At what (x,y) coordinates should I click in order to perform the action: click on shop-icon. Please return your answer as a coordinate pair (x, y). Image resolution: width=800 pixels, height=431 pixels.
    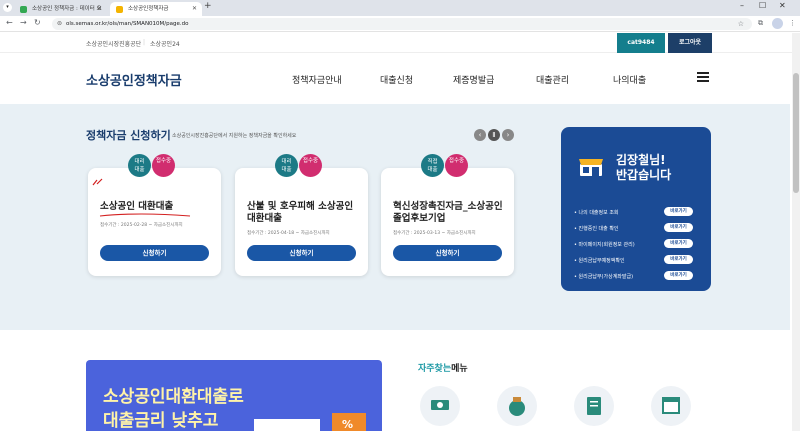
    Looking at the image, I should click on (591, 167).